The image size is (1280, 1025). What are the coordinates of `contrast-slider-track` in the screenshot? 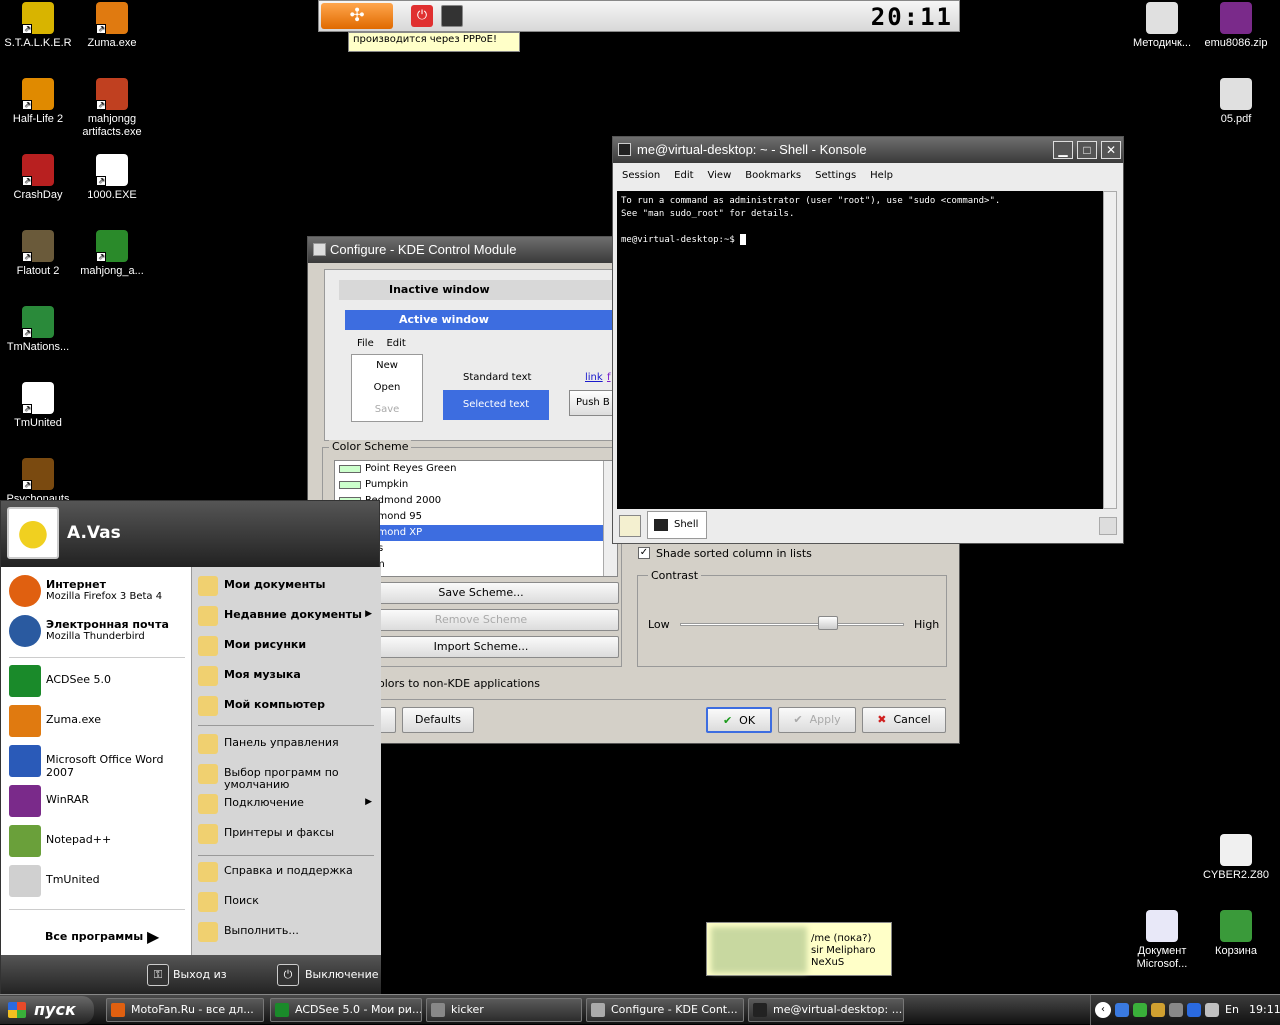 It's located at (792, 624).